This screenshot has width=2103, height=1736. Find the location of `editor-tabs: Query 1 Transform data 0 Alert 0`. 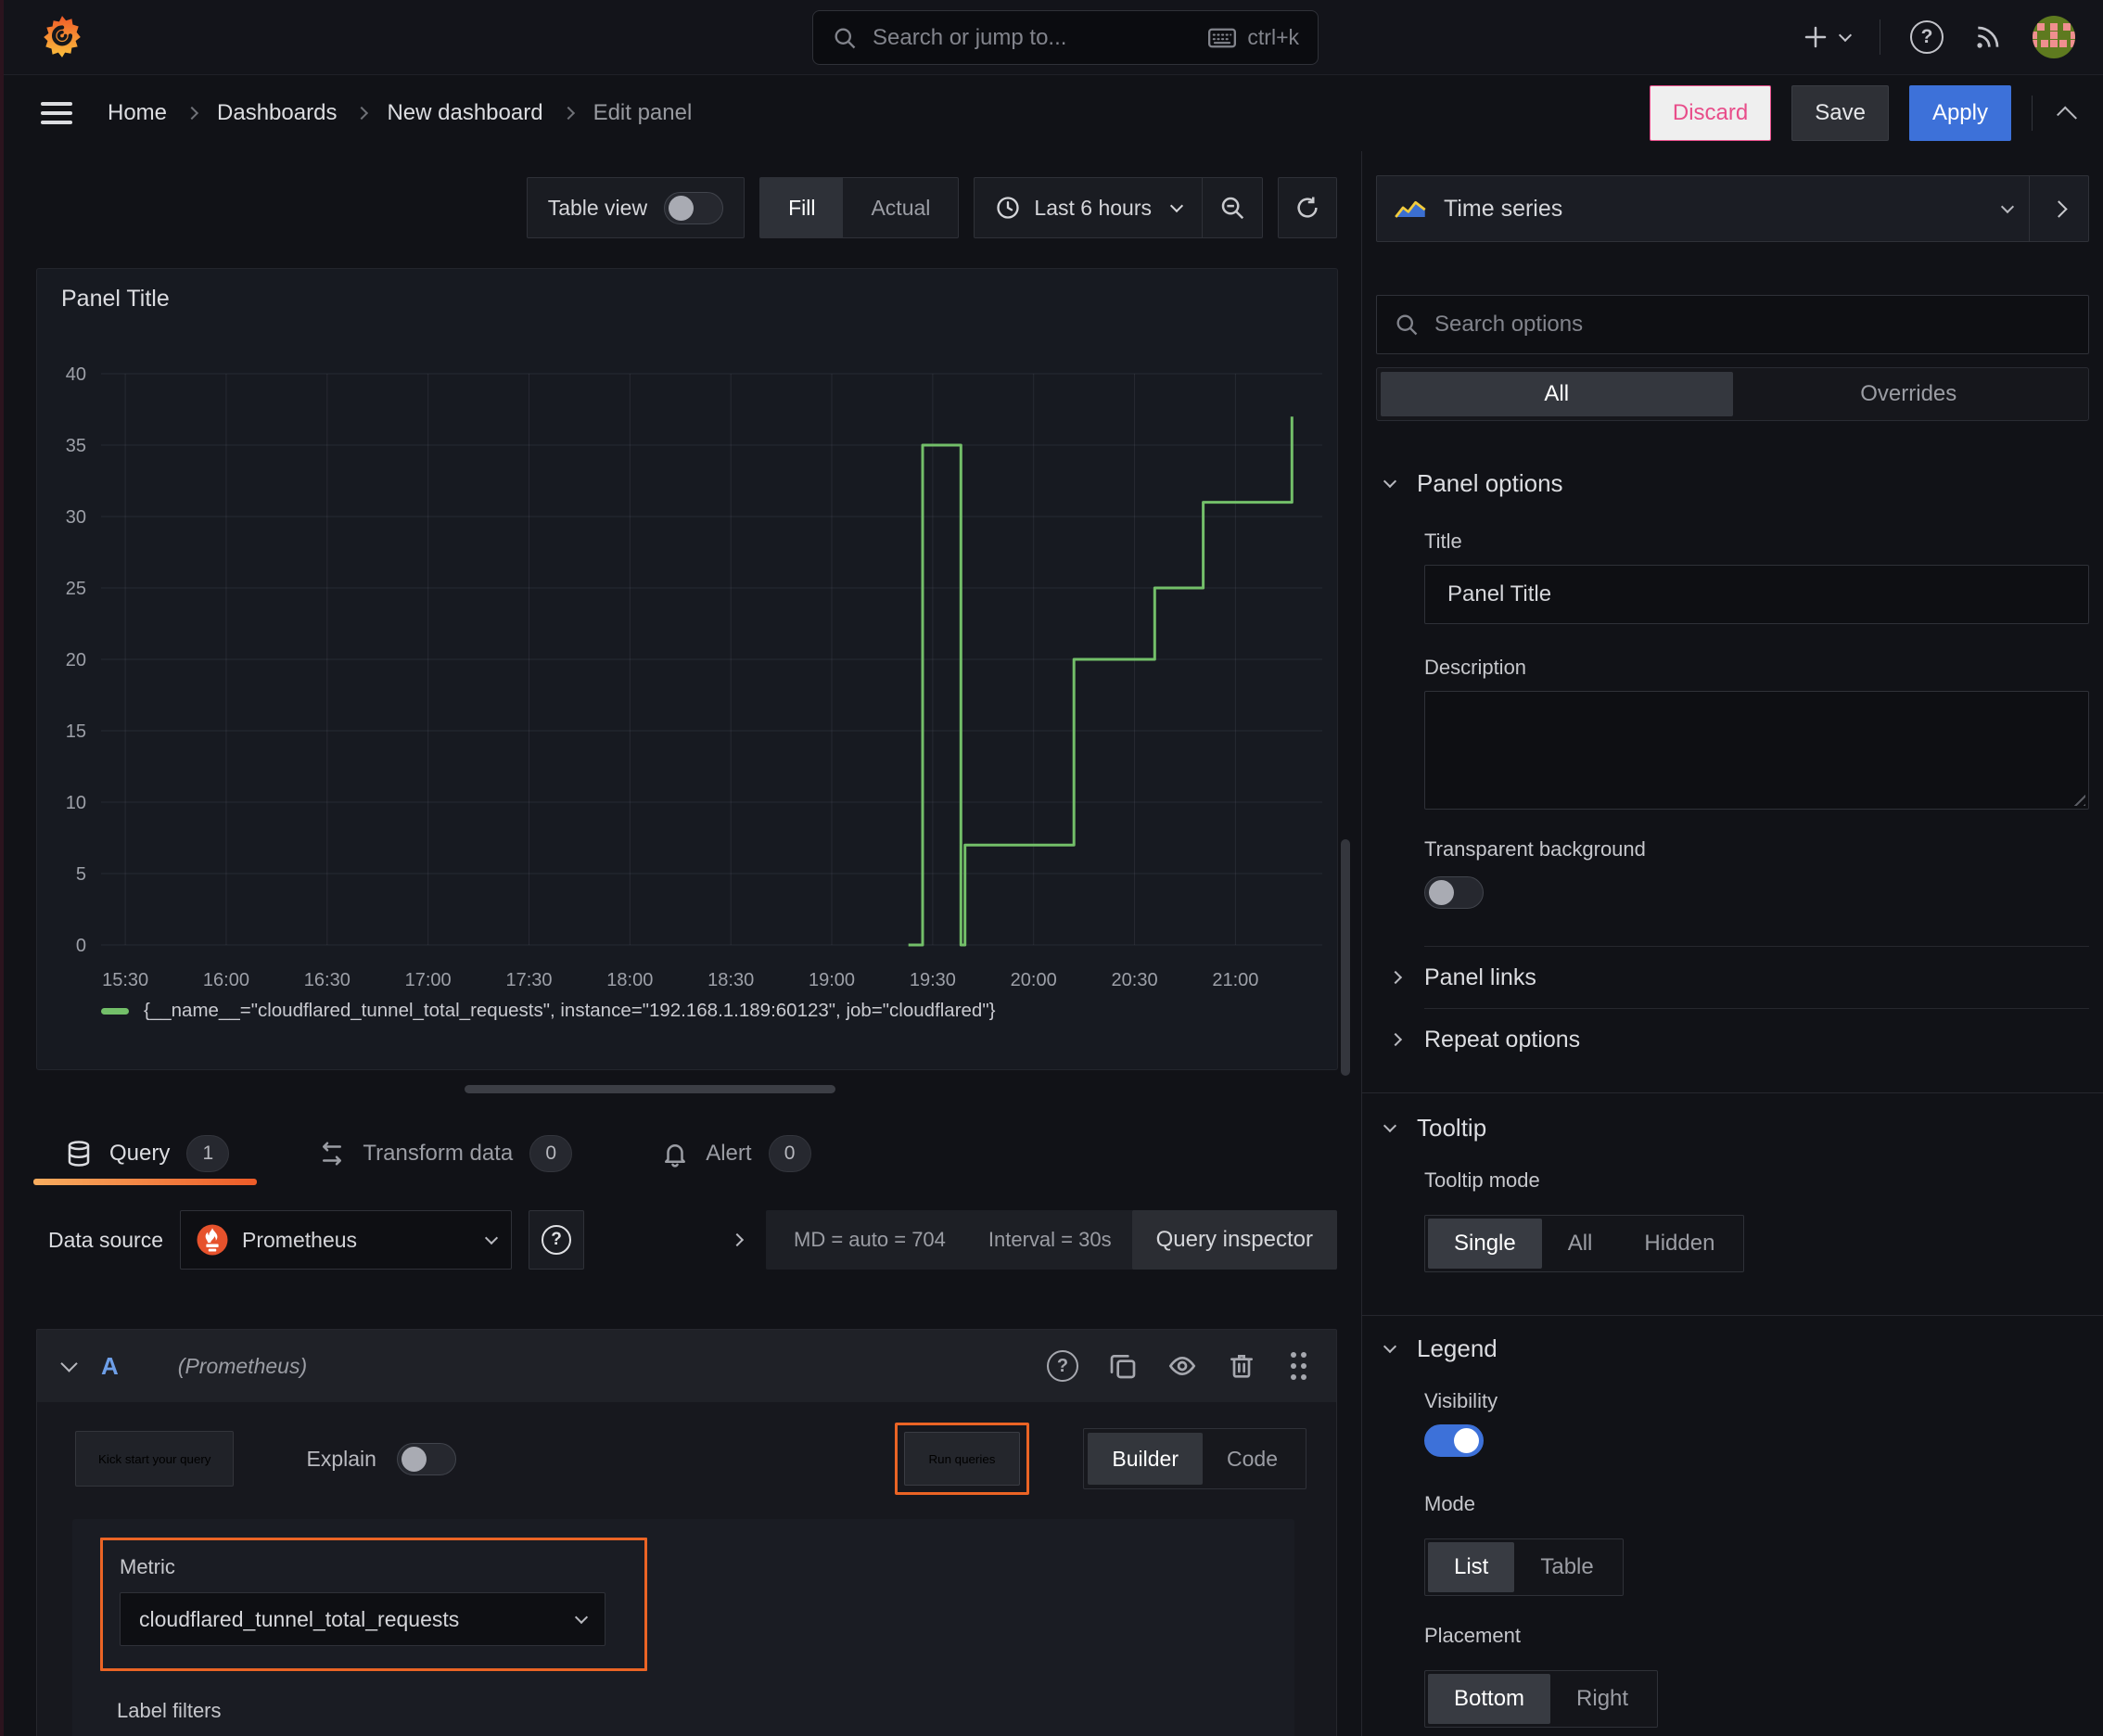

editor-tabs: Query 1 Transform data 0 Alert 0 is located at coordinates (696, 1154).